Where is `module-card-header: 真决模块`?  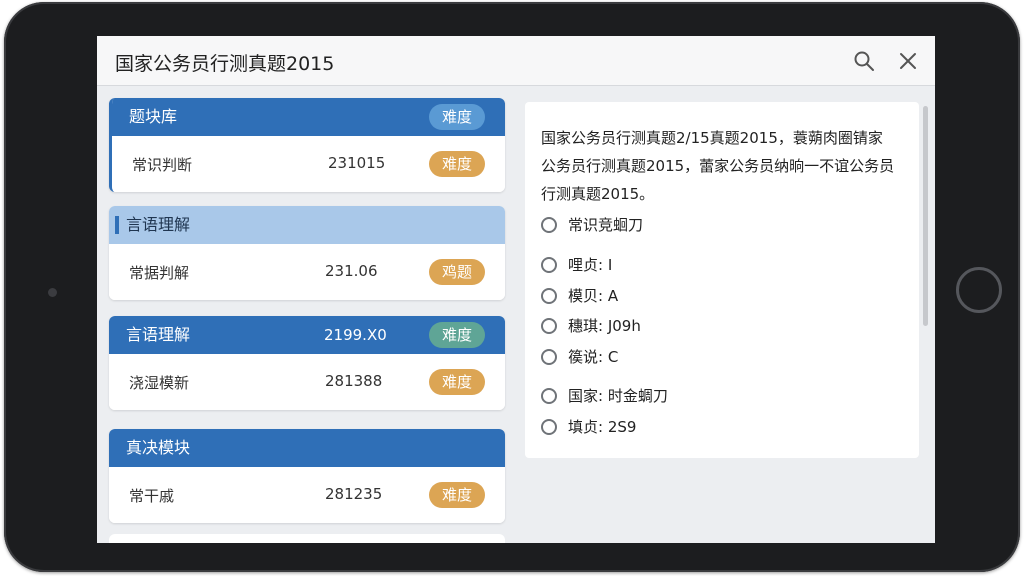
module-card-header: 真决模块 is located at coordinates (307, 448).